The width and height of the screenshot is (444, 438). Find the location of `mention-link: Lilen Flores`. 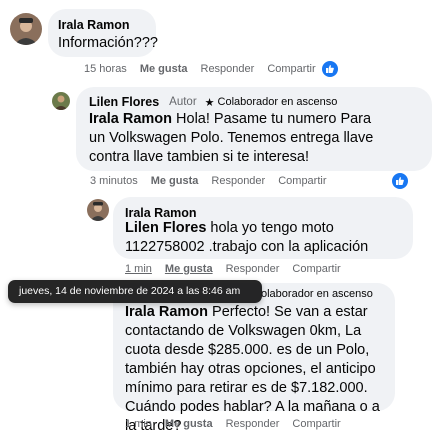

mention-link: Lilen Flores is located at coordinates (165, 228).